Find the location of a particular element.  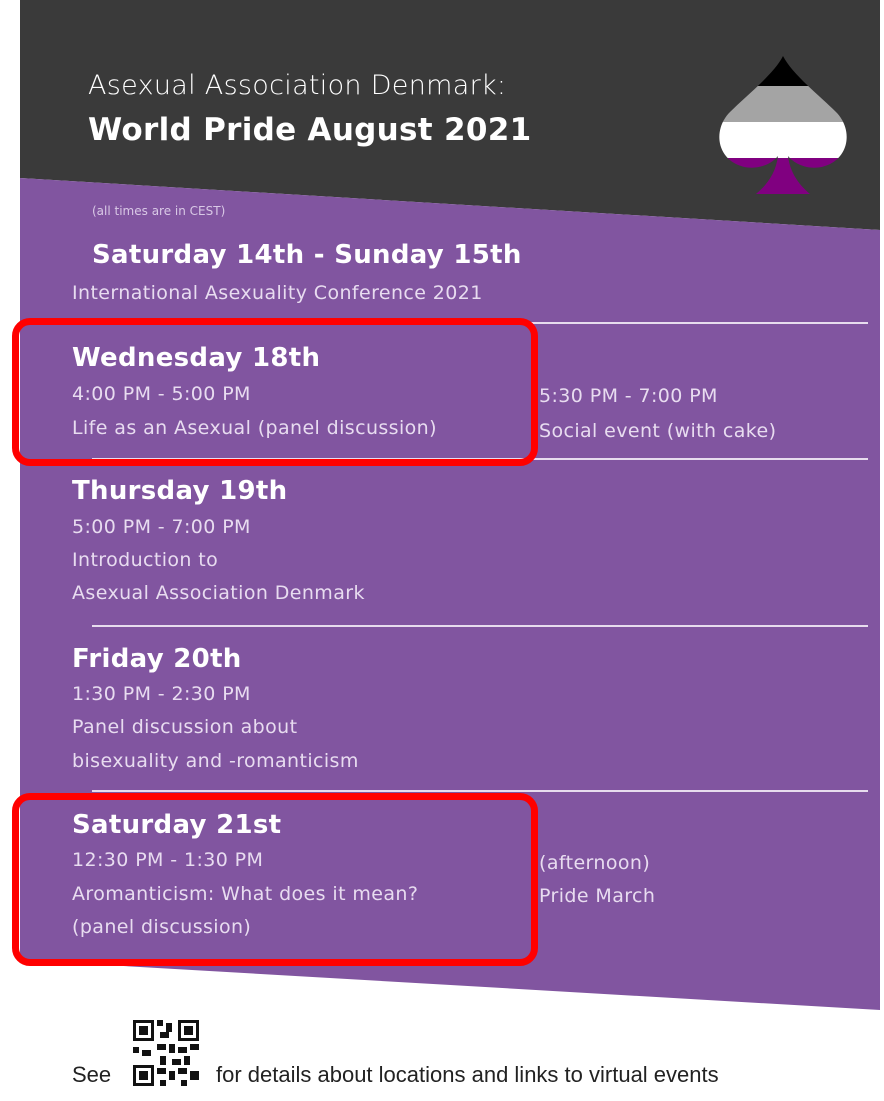

event-3-time: 5:00 PM - 7:00 PM is located at coordinates (161, 527).